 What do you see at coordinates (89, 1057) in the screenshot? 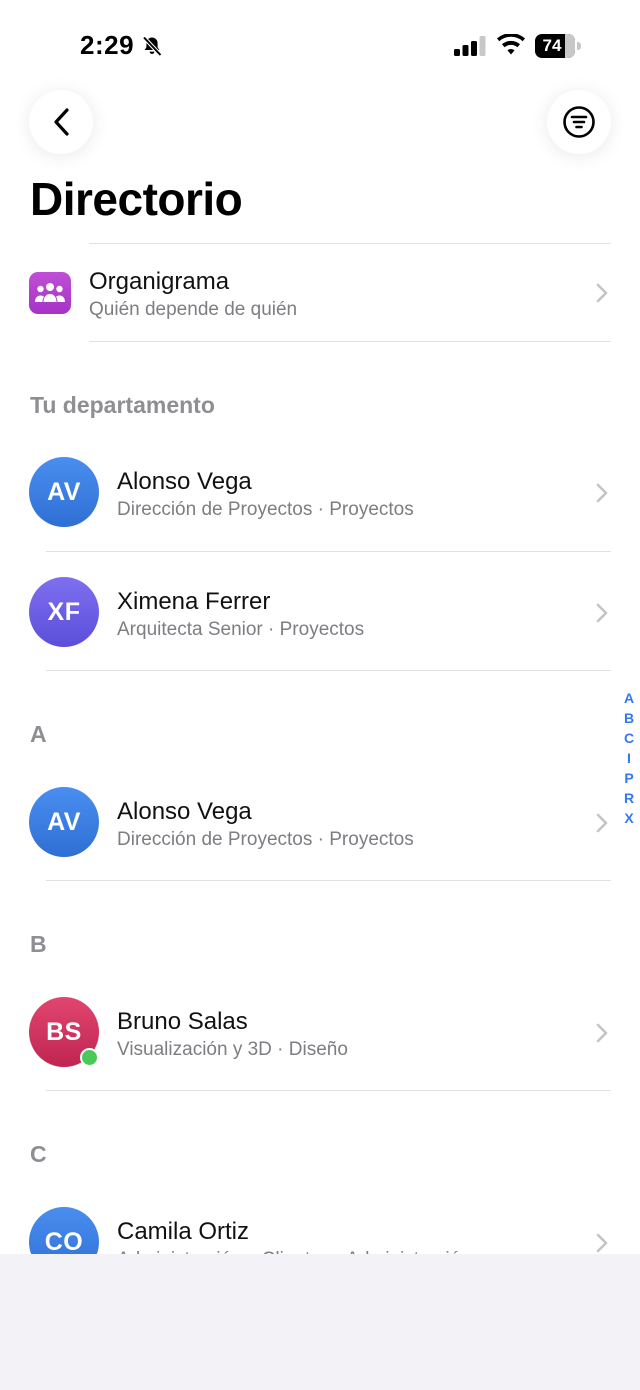
I see `online-status-indicator` at bounding box center [89, 1057].